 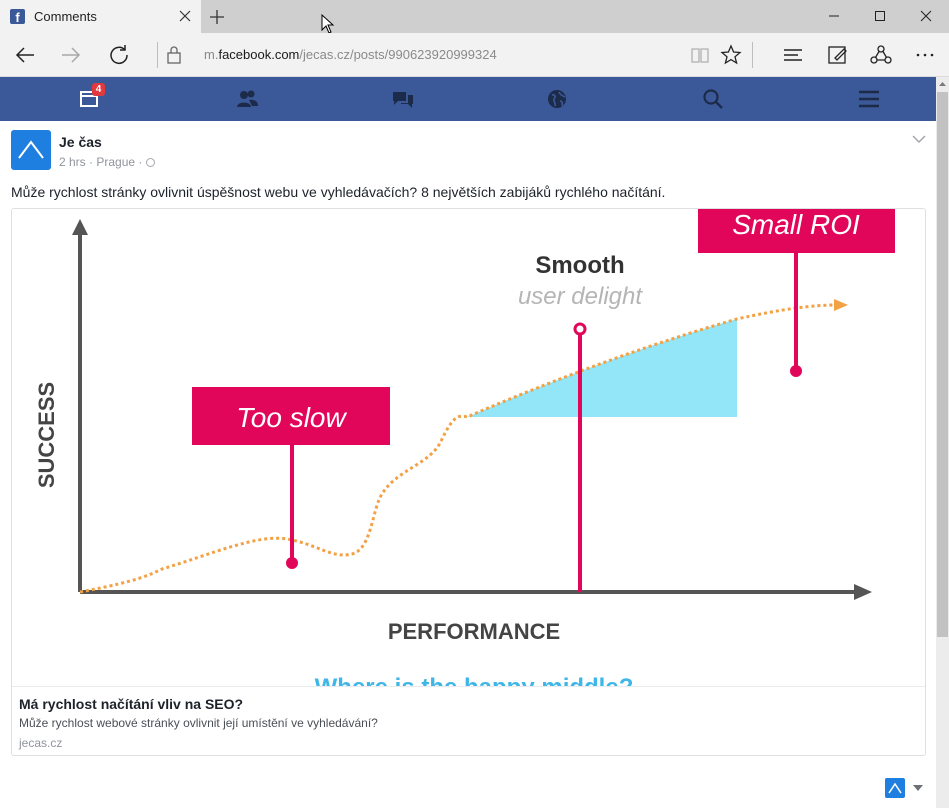 I want to click on x-axis-label: PERFORMANCE, so click(x=474, y=631).